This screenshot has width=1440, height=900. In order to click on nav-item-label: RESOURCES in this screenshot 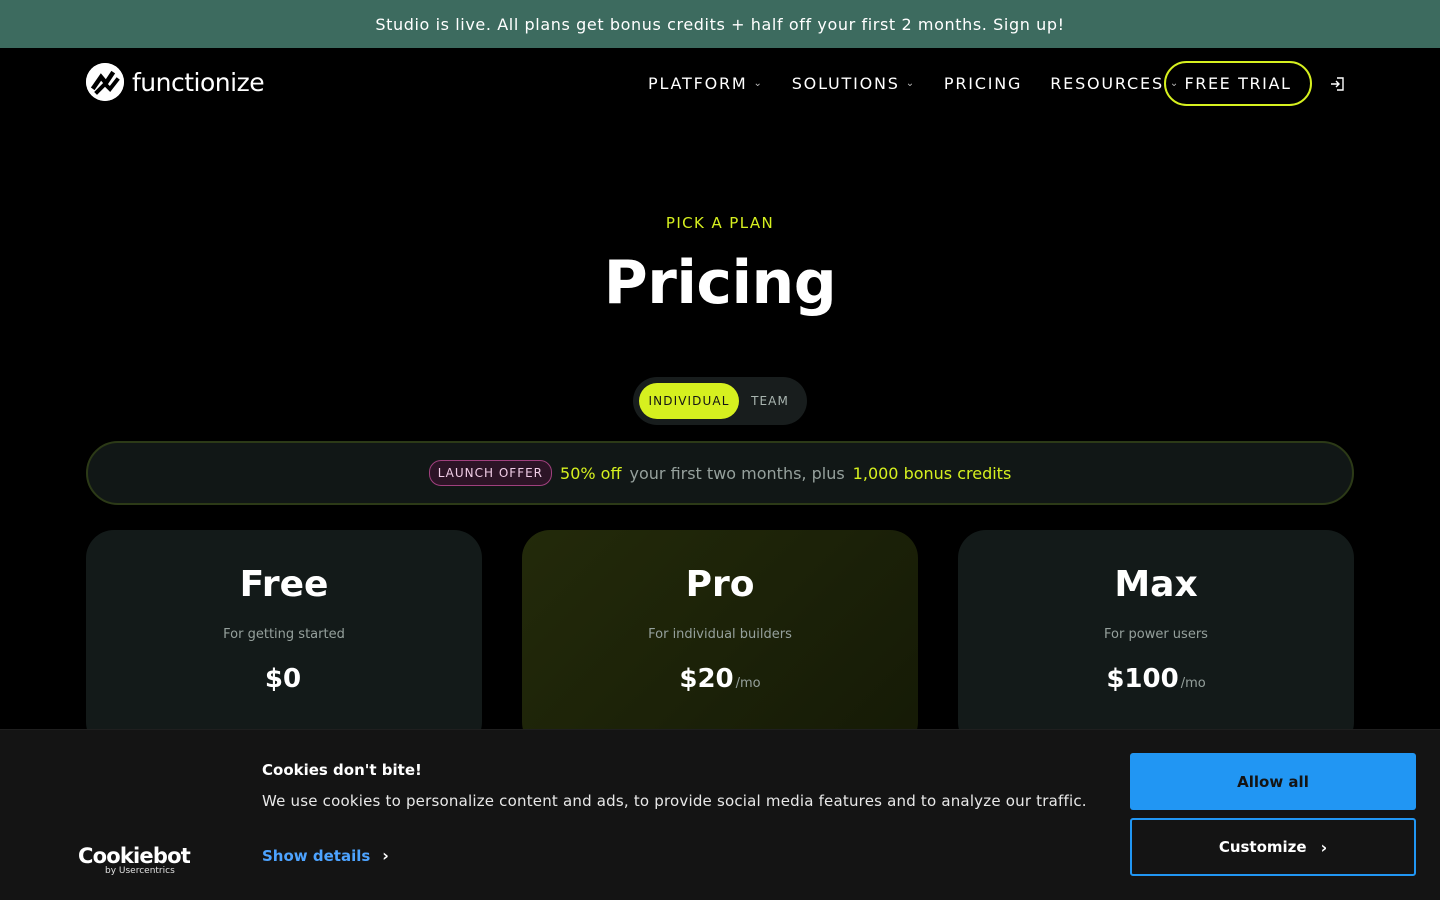, I will do `click(1107, 83)`.